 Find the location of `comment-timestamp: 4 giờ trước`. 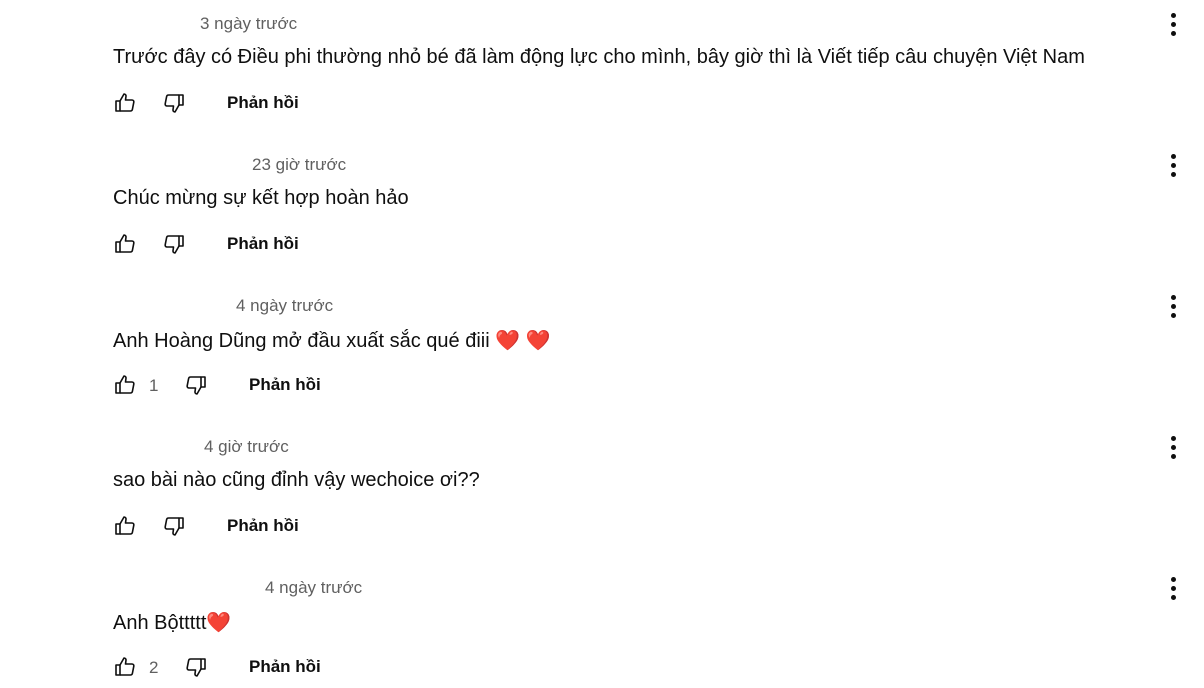

comment-timestamp: 4 giờ trước is located at coordinates (246, 447).